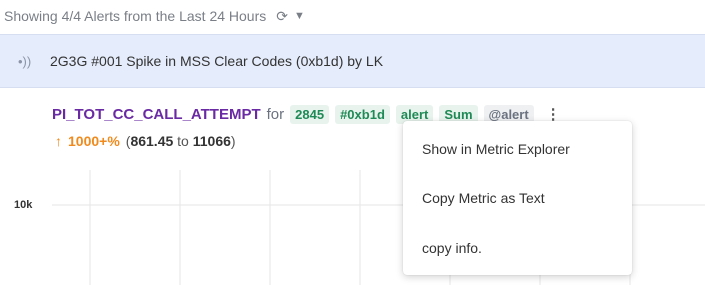 The image size is (705, 285). What do you see at coordinates (362, 114) in the screenshot?
I see `tag-code: #0xb1d` at bounding box center [362, 114].